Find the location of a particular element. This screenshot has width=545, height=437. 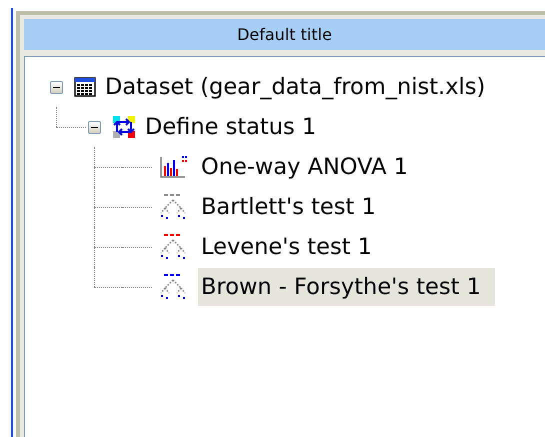

tree-item: Bartlett's test 1 is located at coordinates (288, 207).